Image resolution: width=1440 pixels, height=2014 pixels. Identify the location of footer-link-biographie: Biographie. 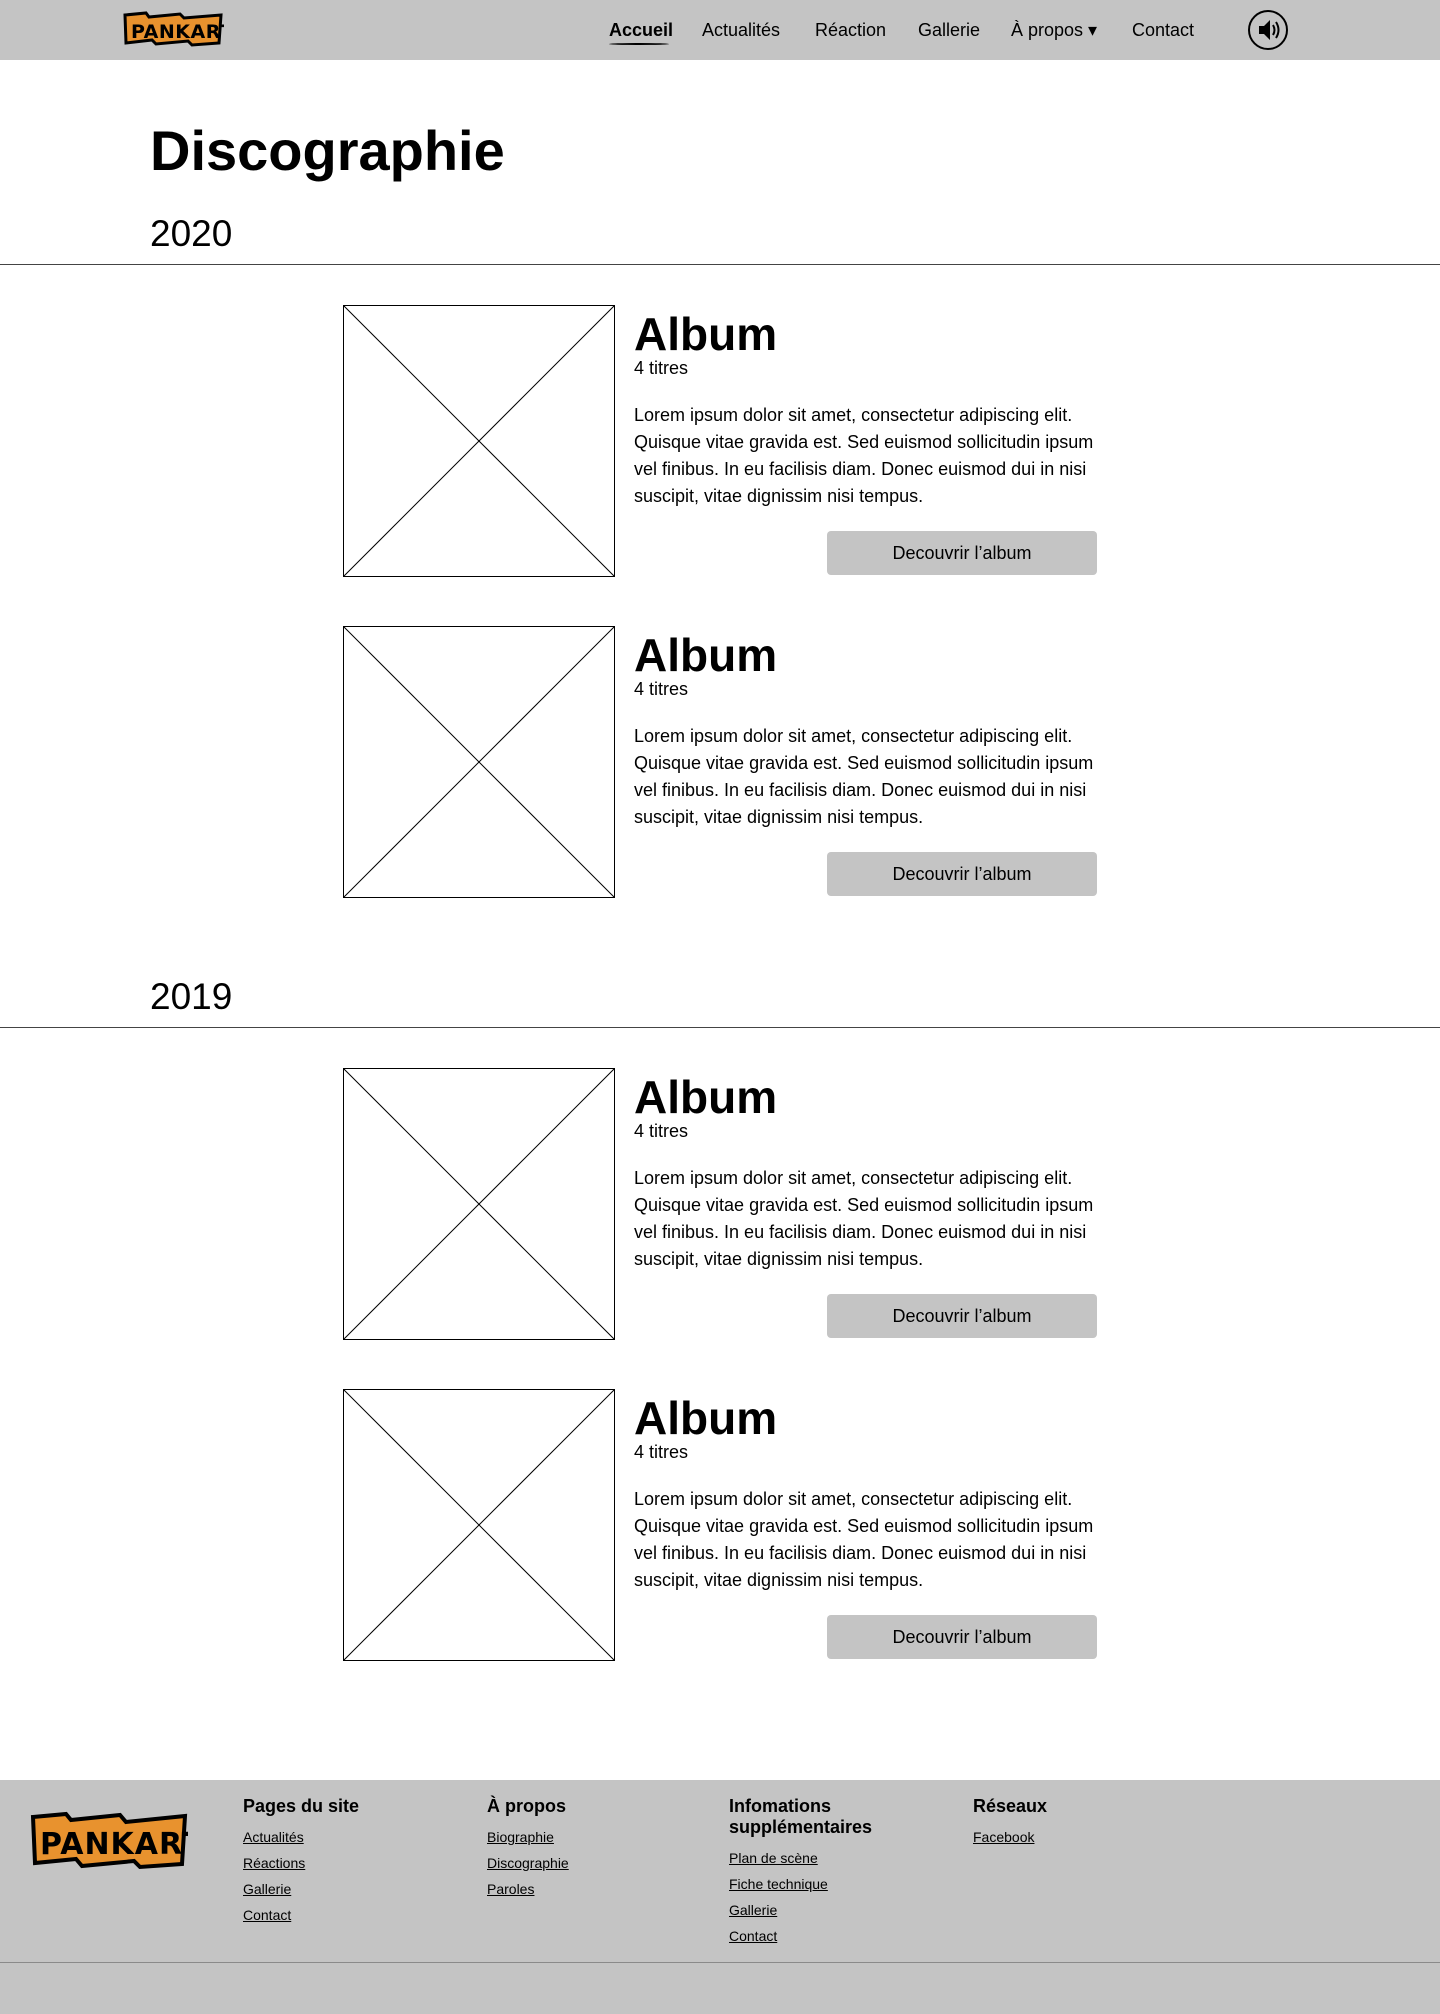
(528, 1837).